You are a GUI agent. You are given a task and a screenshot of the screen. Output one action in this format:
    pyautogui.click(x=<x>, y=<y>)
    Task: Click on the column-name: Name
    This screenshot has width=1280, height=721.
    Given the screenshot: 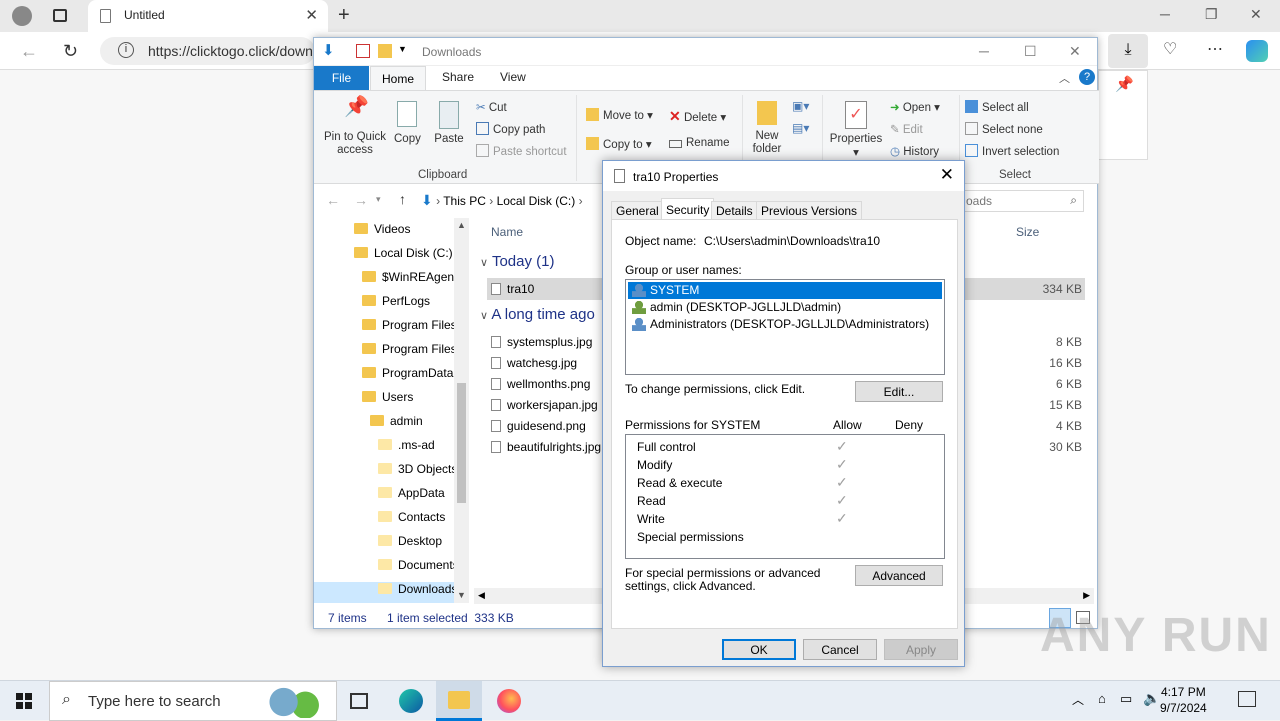 What is the action you would take?
    pyautogui.click(x=507, y=232)
    